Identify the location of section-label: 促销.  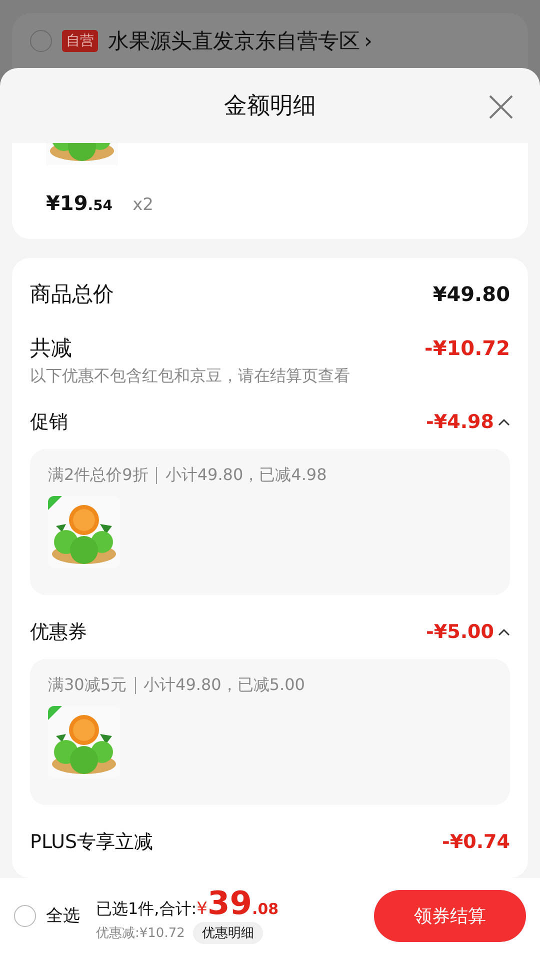
(49, 422).